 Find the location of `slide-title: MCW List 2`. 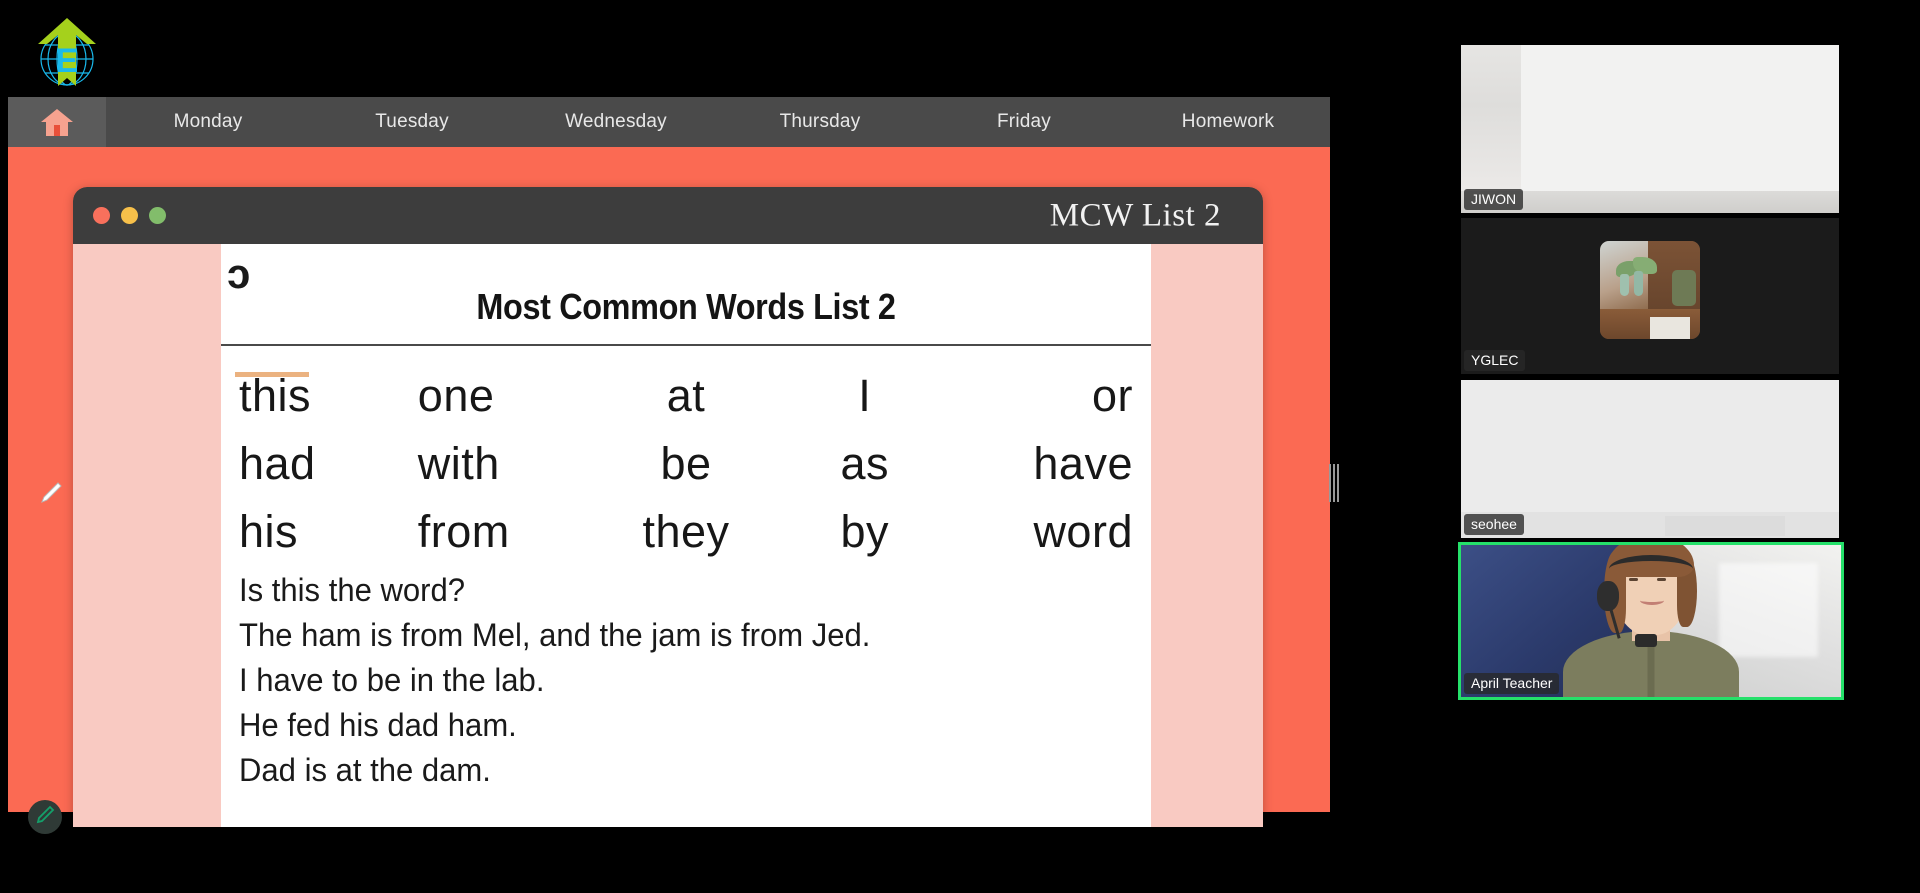

slide-title: MCW List 2 is located at coordinates (1135, 215).